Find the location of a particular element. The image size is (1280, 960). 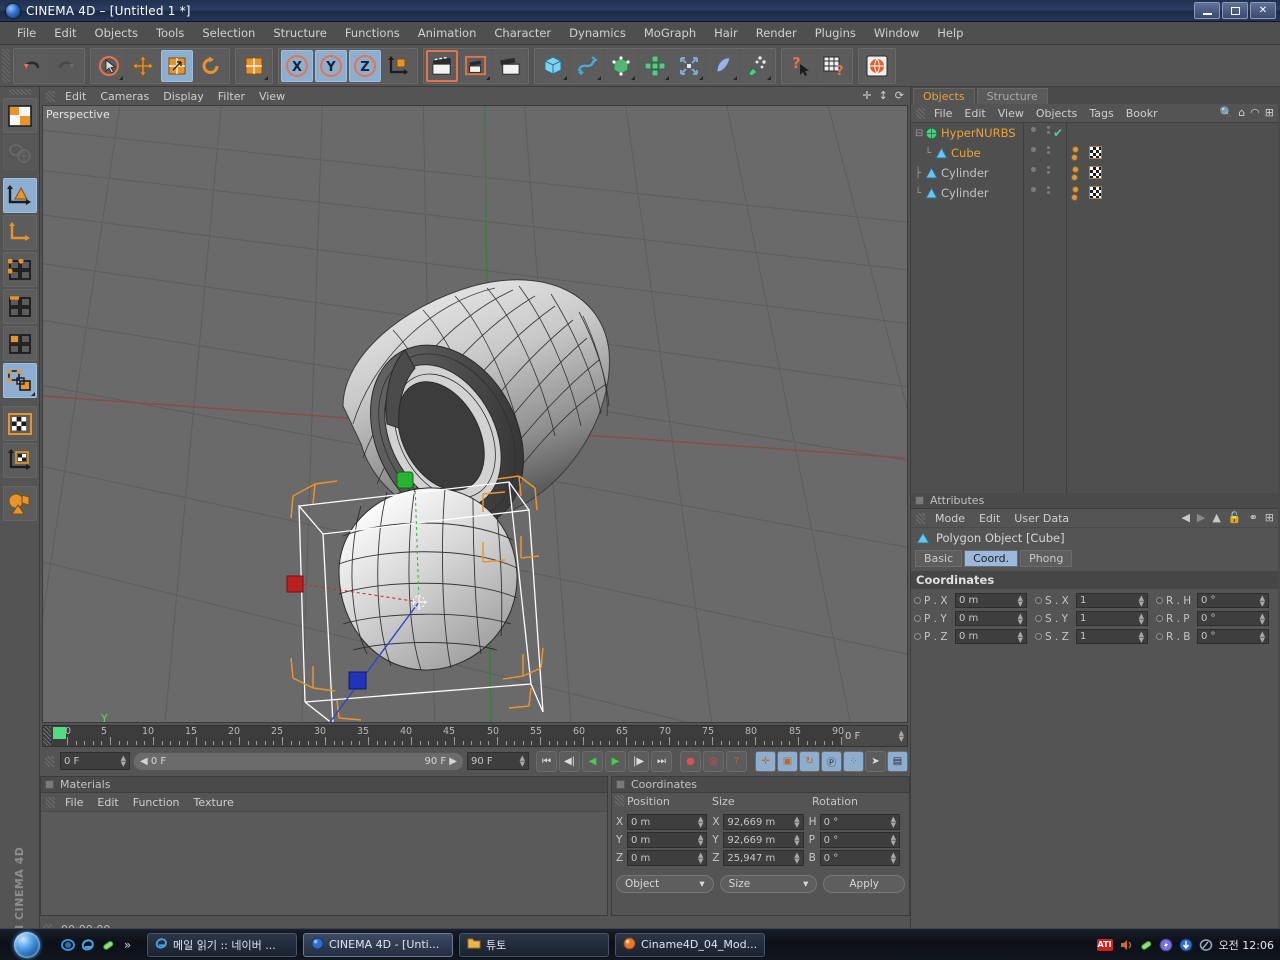

attr-tab-coord: Coord. is located at coordinates (991, 558).